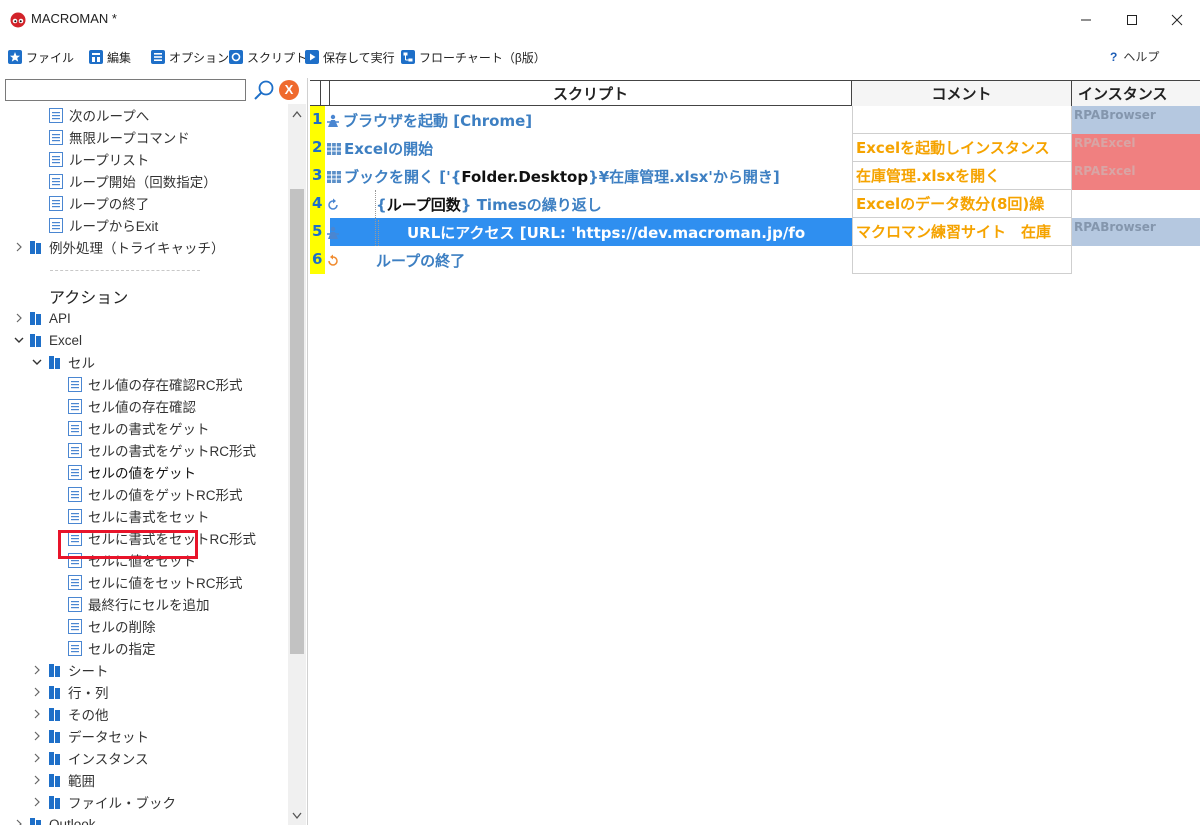 This screenshot has height=825, width=1200. What do you see at coordinates (63, 819) in the screenshot?
I see `tree-folder-outlook: Outlook` at bounding box center [63, 819].